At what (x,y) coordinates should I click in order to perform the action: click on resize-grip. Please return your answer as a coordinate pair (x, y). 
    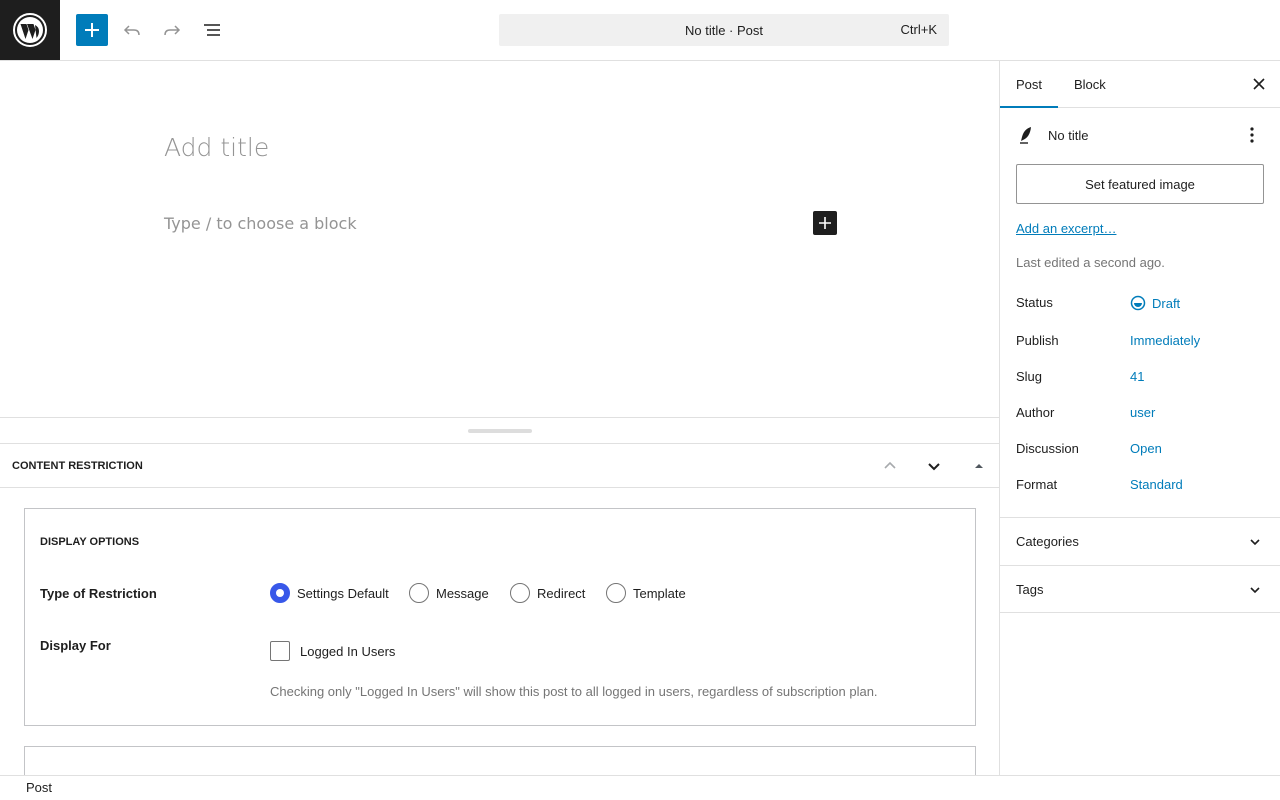
    Looking at the image, I should click on (500, 431).